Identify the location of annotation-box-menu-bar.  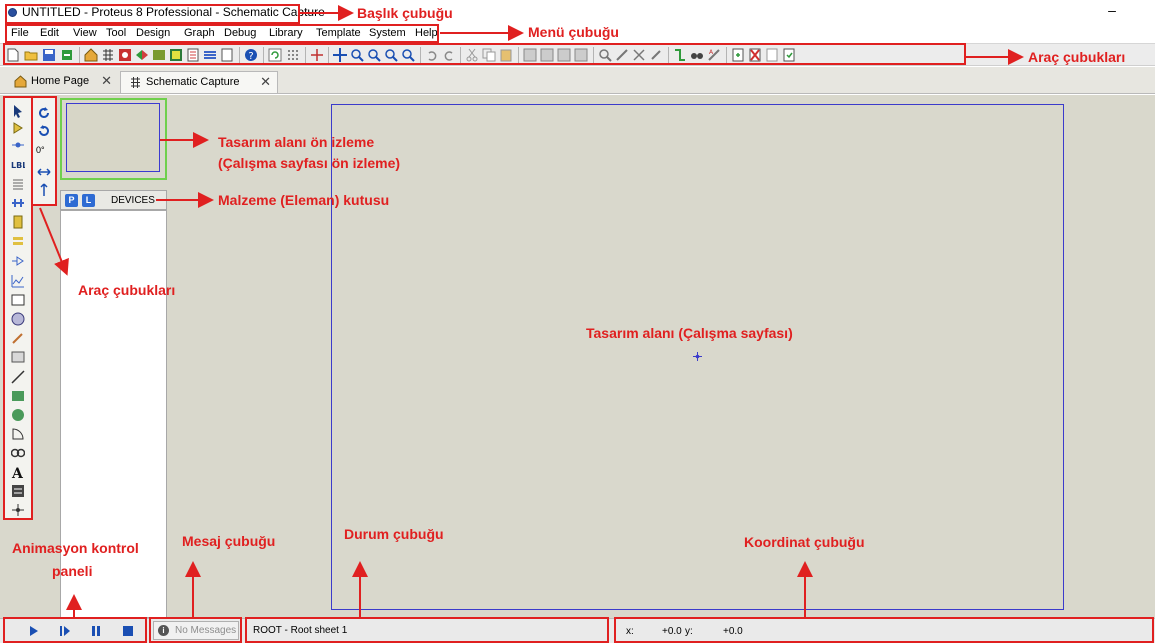
(222, 33).